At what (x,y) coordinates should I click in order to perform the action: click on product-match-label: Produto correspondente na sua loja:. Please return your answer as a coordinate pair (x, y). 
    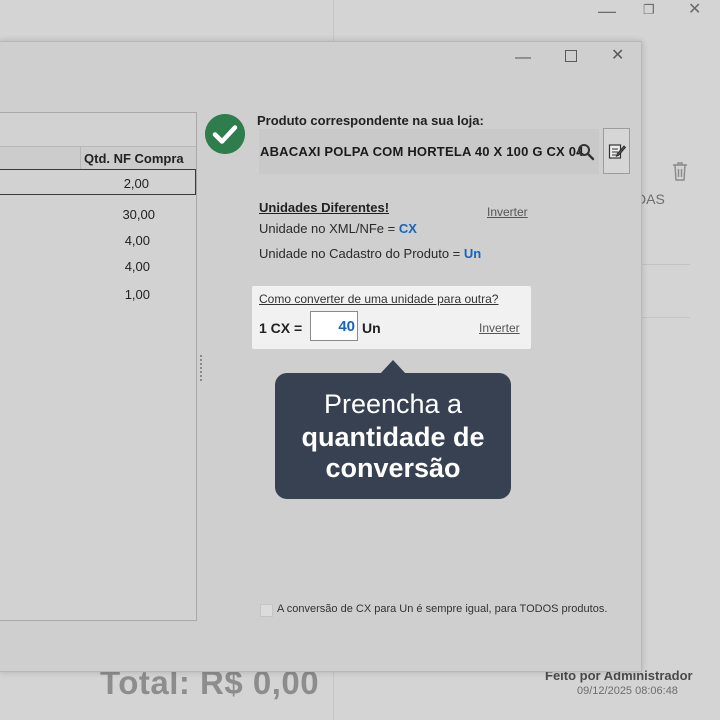
    Looking at the image, I should click on (370, 120).